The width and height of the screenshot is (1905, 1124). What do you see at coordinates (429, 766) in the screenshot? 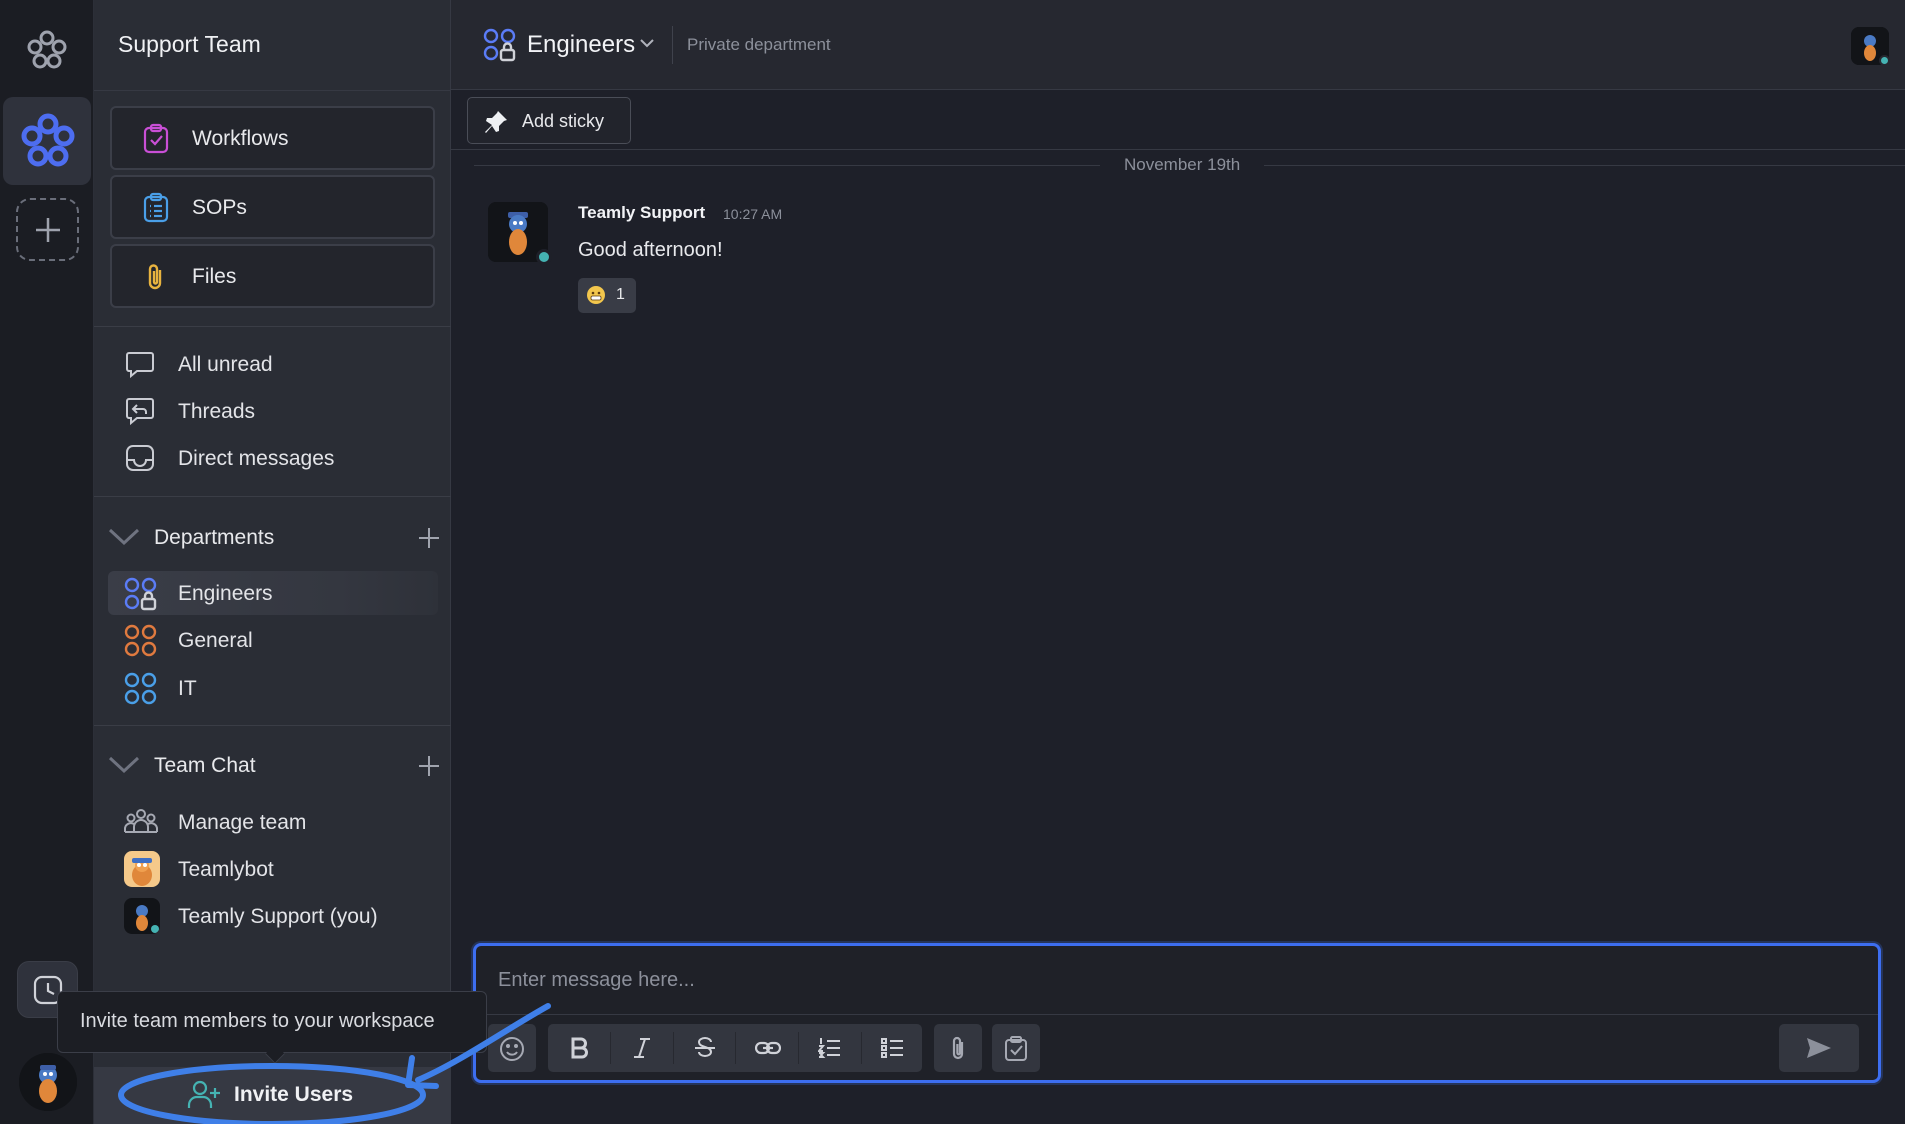
I see `add-chat-icon` at bounding box center [429, 766].